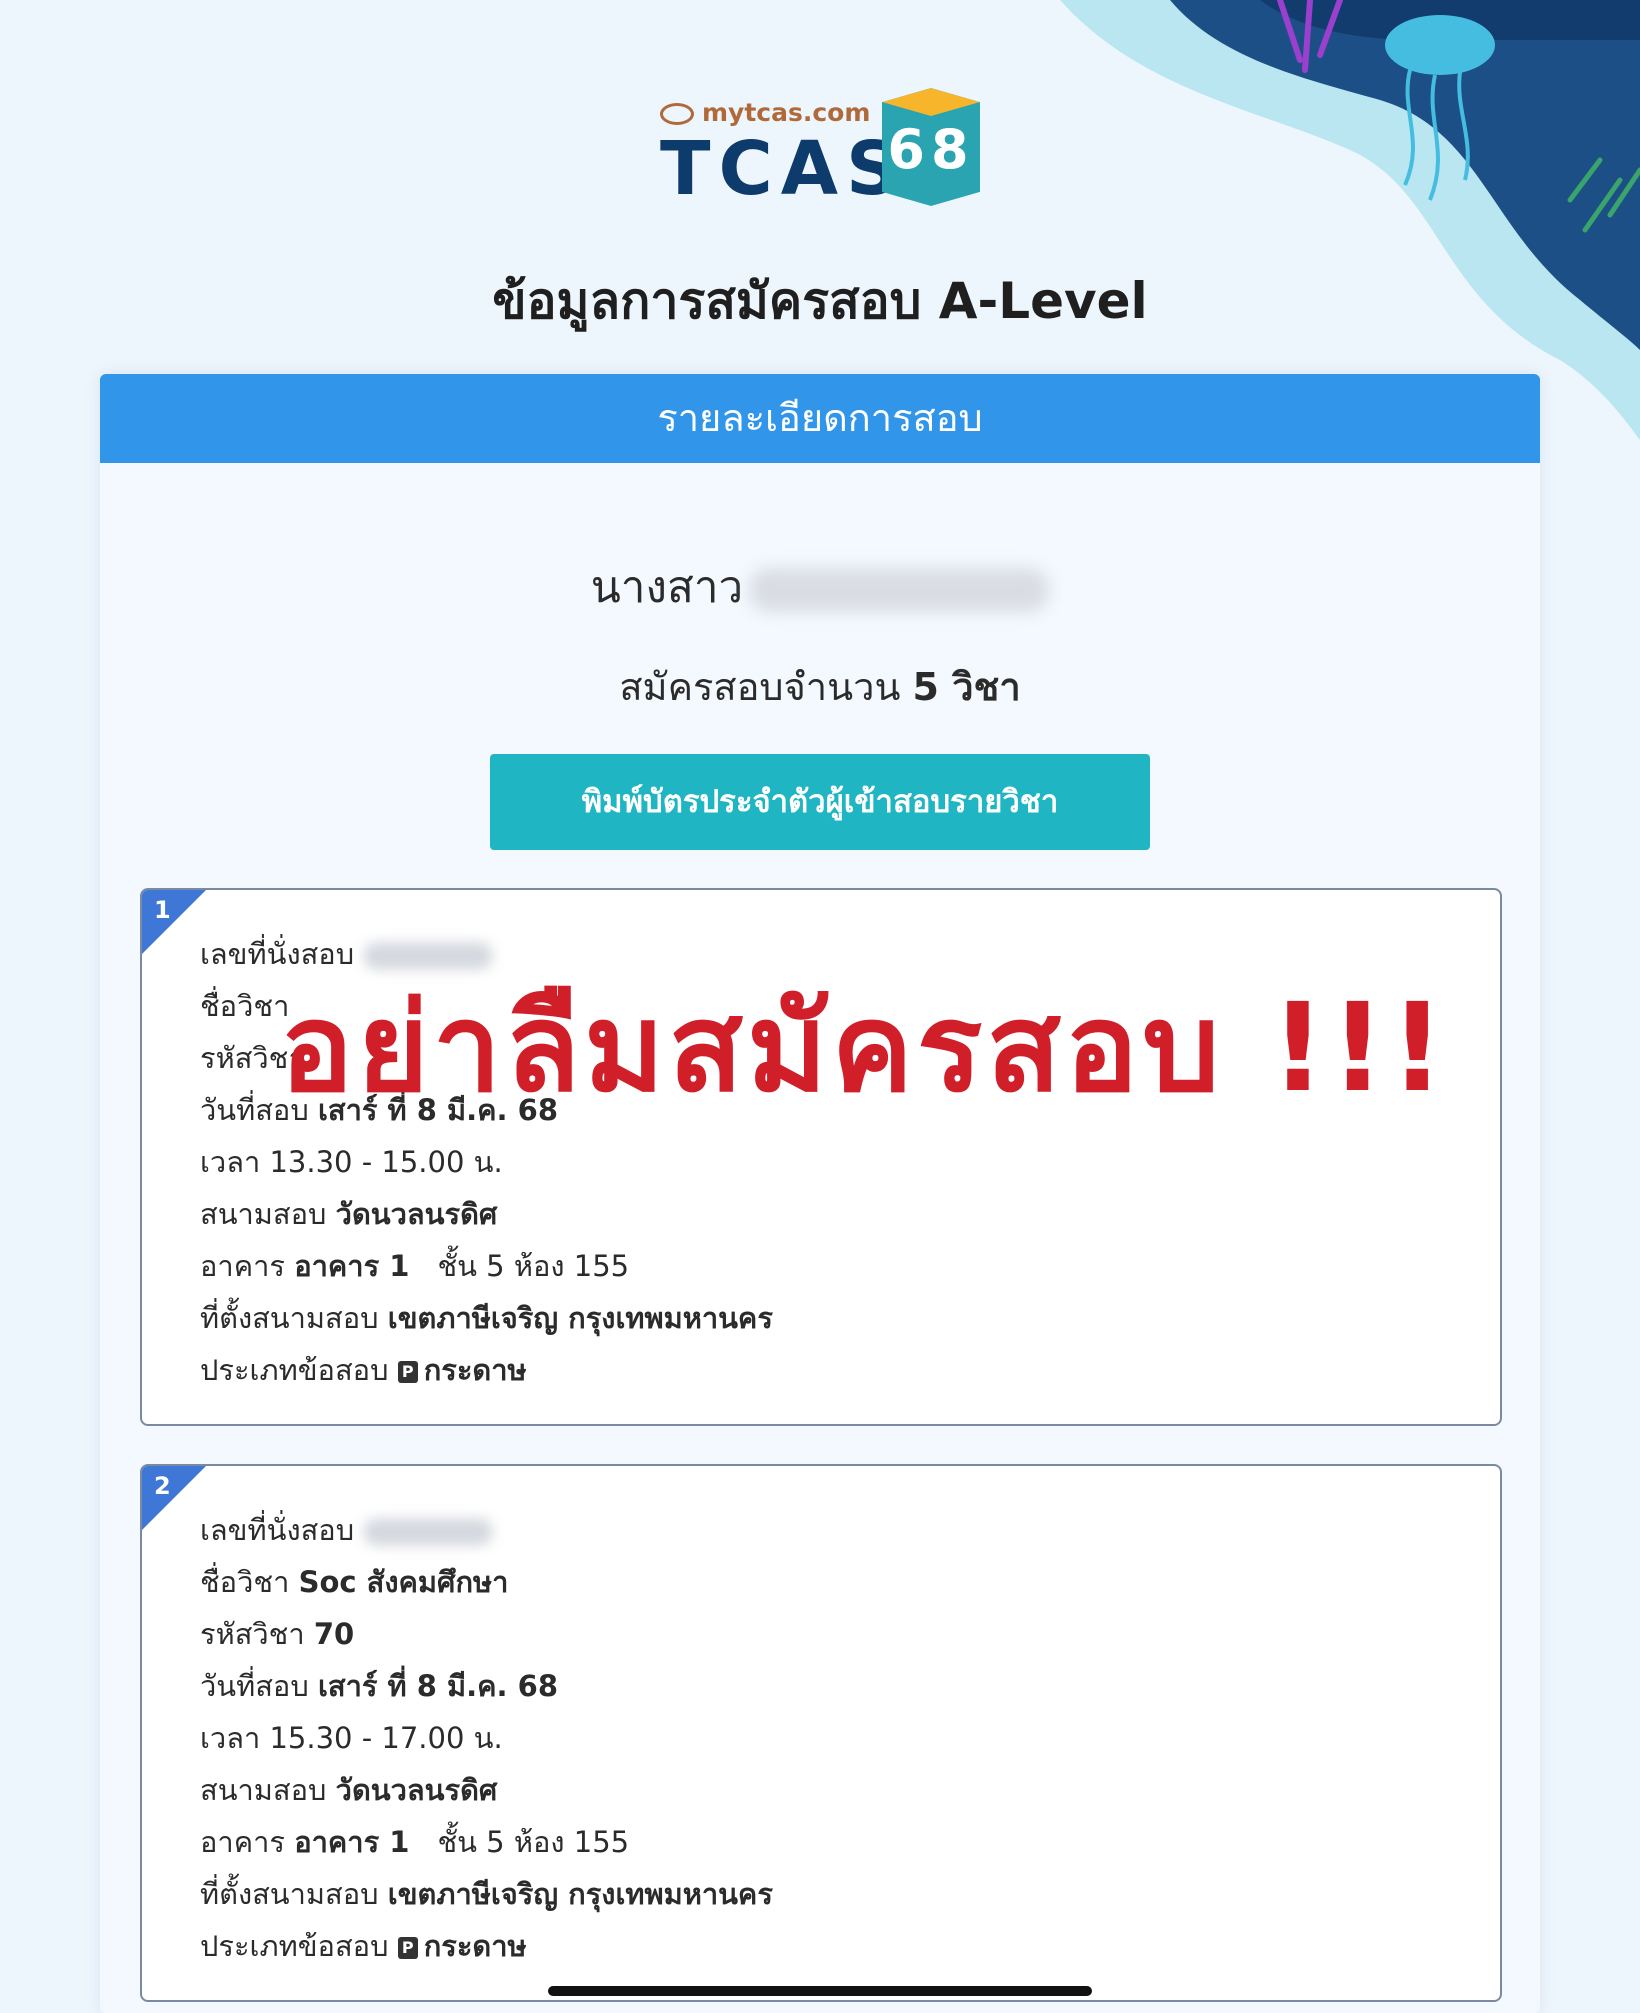 Image resolution: width=1640 pixels, height=2013 pixels. I want to click on tcas-logo: mytcas.com TCAS 68, so click(820, 153).